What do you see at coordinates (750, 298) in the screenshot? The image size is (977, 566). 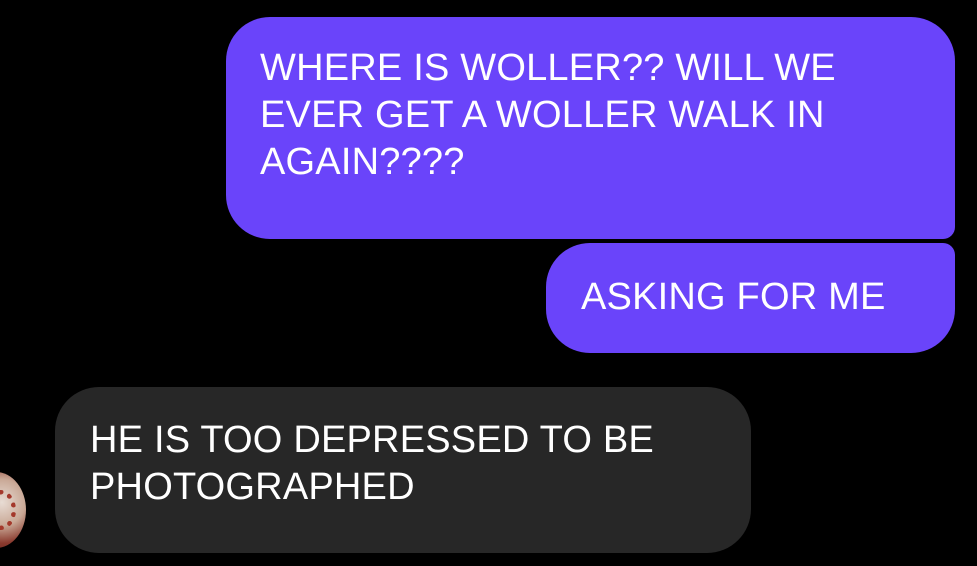 I see `sent-message-bubble: ASKING FOR ME` at bounding box center [750, 298].